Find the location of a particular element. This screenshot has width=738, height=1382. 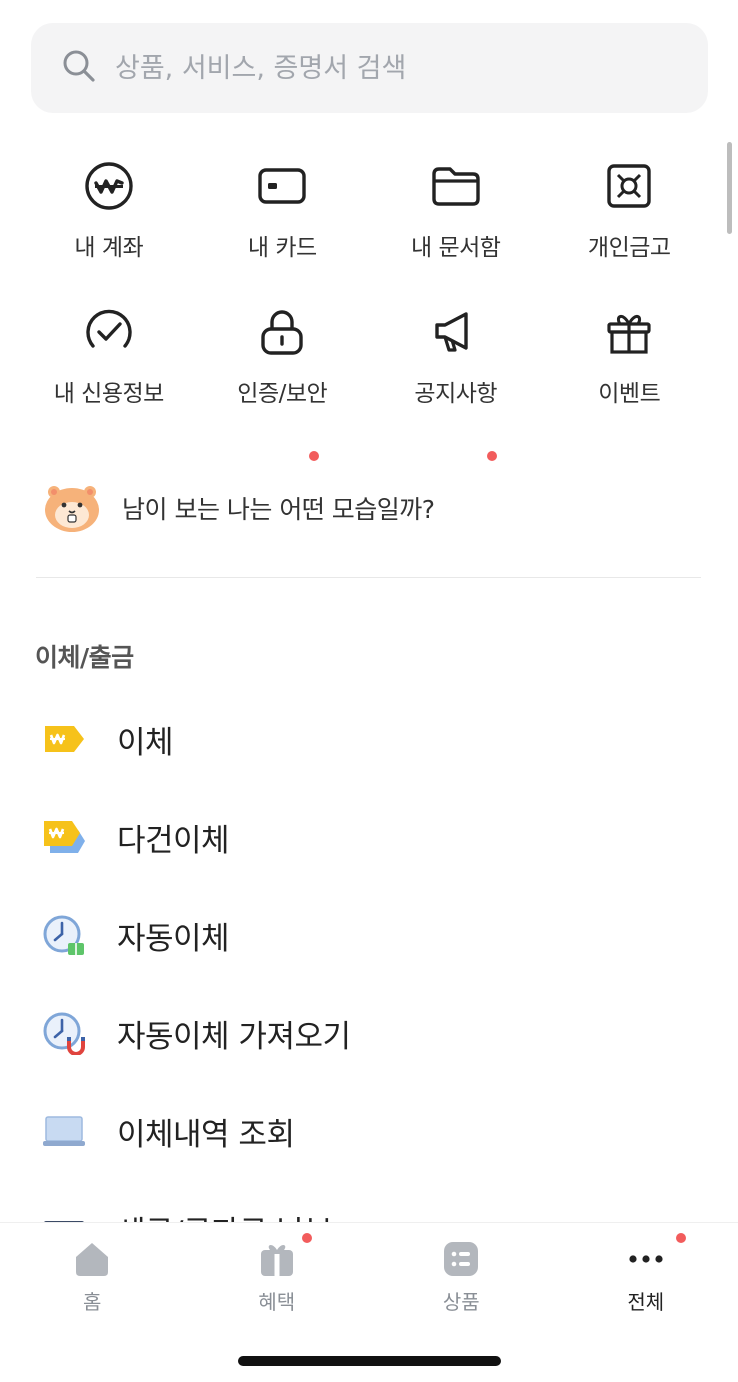

auto-transfer-magnet-icon is located at coordinates (64, 1033).